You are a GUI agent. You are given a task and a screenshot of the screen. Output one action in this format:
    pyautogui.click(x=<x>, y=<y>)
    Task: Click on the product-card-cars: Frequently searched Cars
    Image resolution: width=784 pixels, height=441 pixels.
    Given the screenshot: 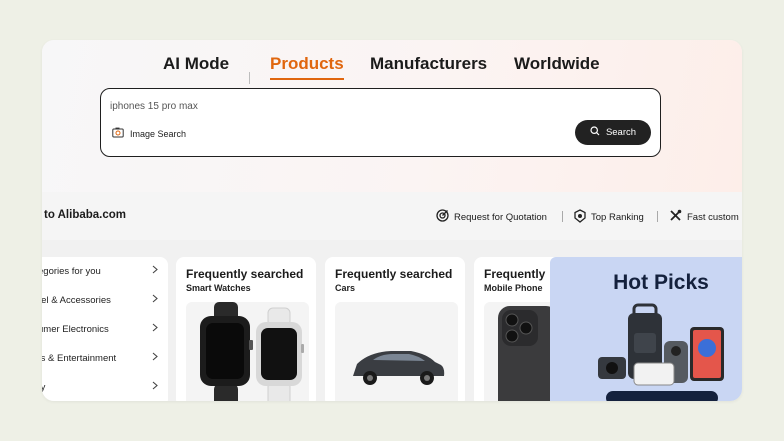 What is the action you would take?
    pyautogui.click(x=395, y=329)
    